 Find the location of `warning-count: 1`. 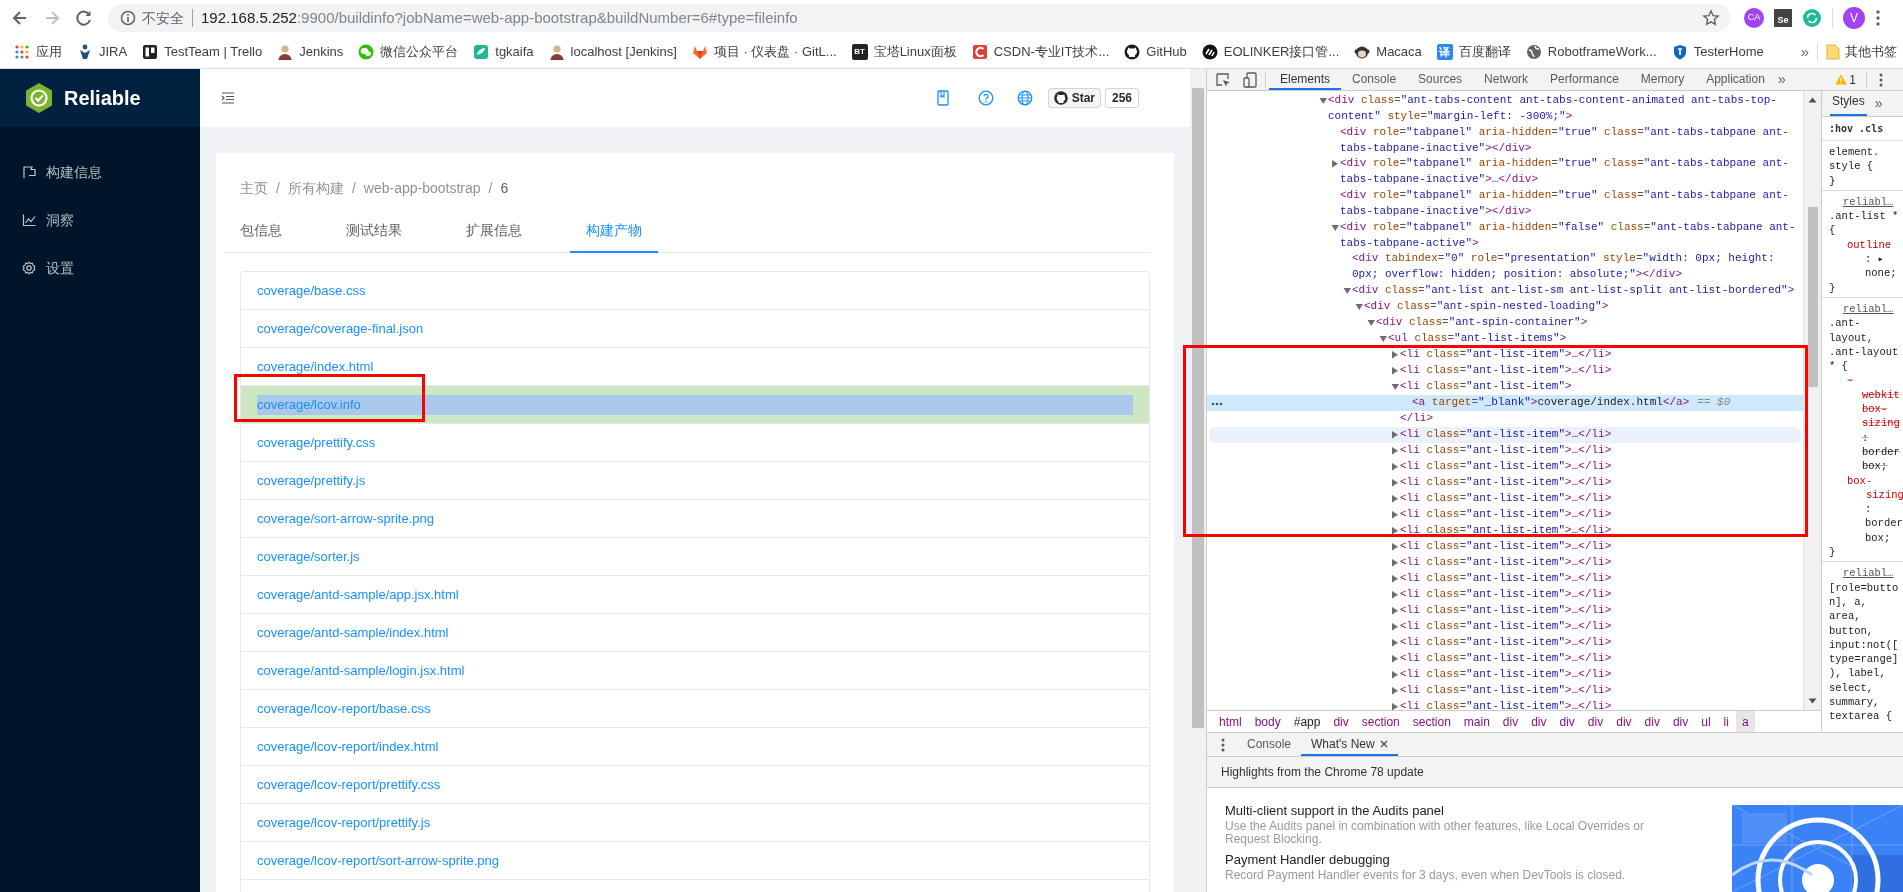

warning-count: 1 is located at coordinates (1852, 79).